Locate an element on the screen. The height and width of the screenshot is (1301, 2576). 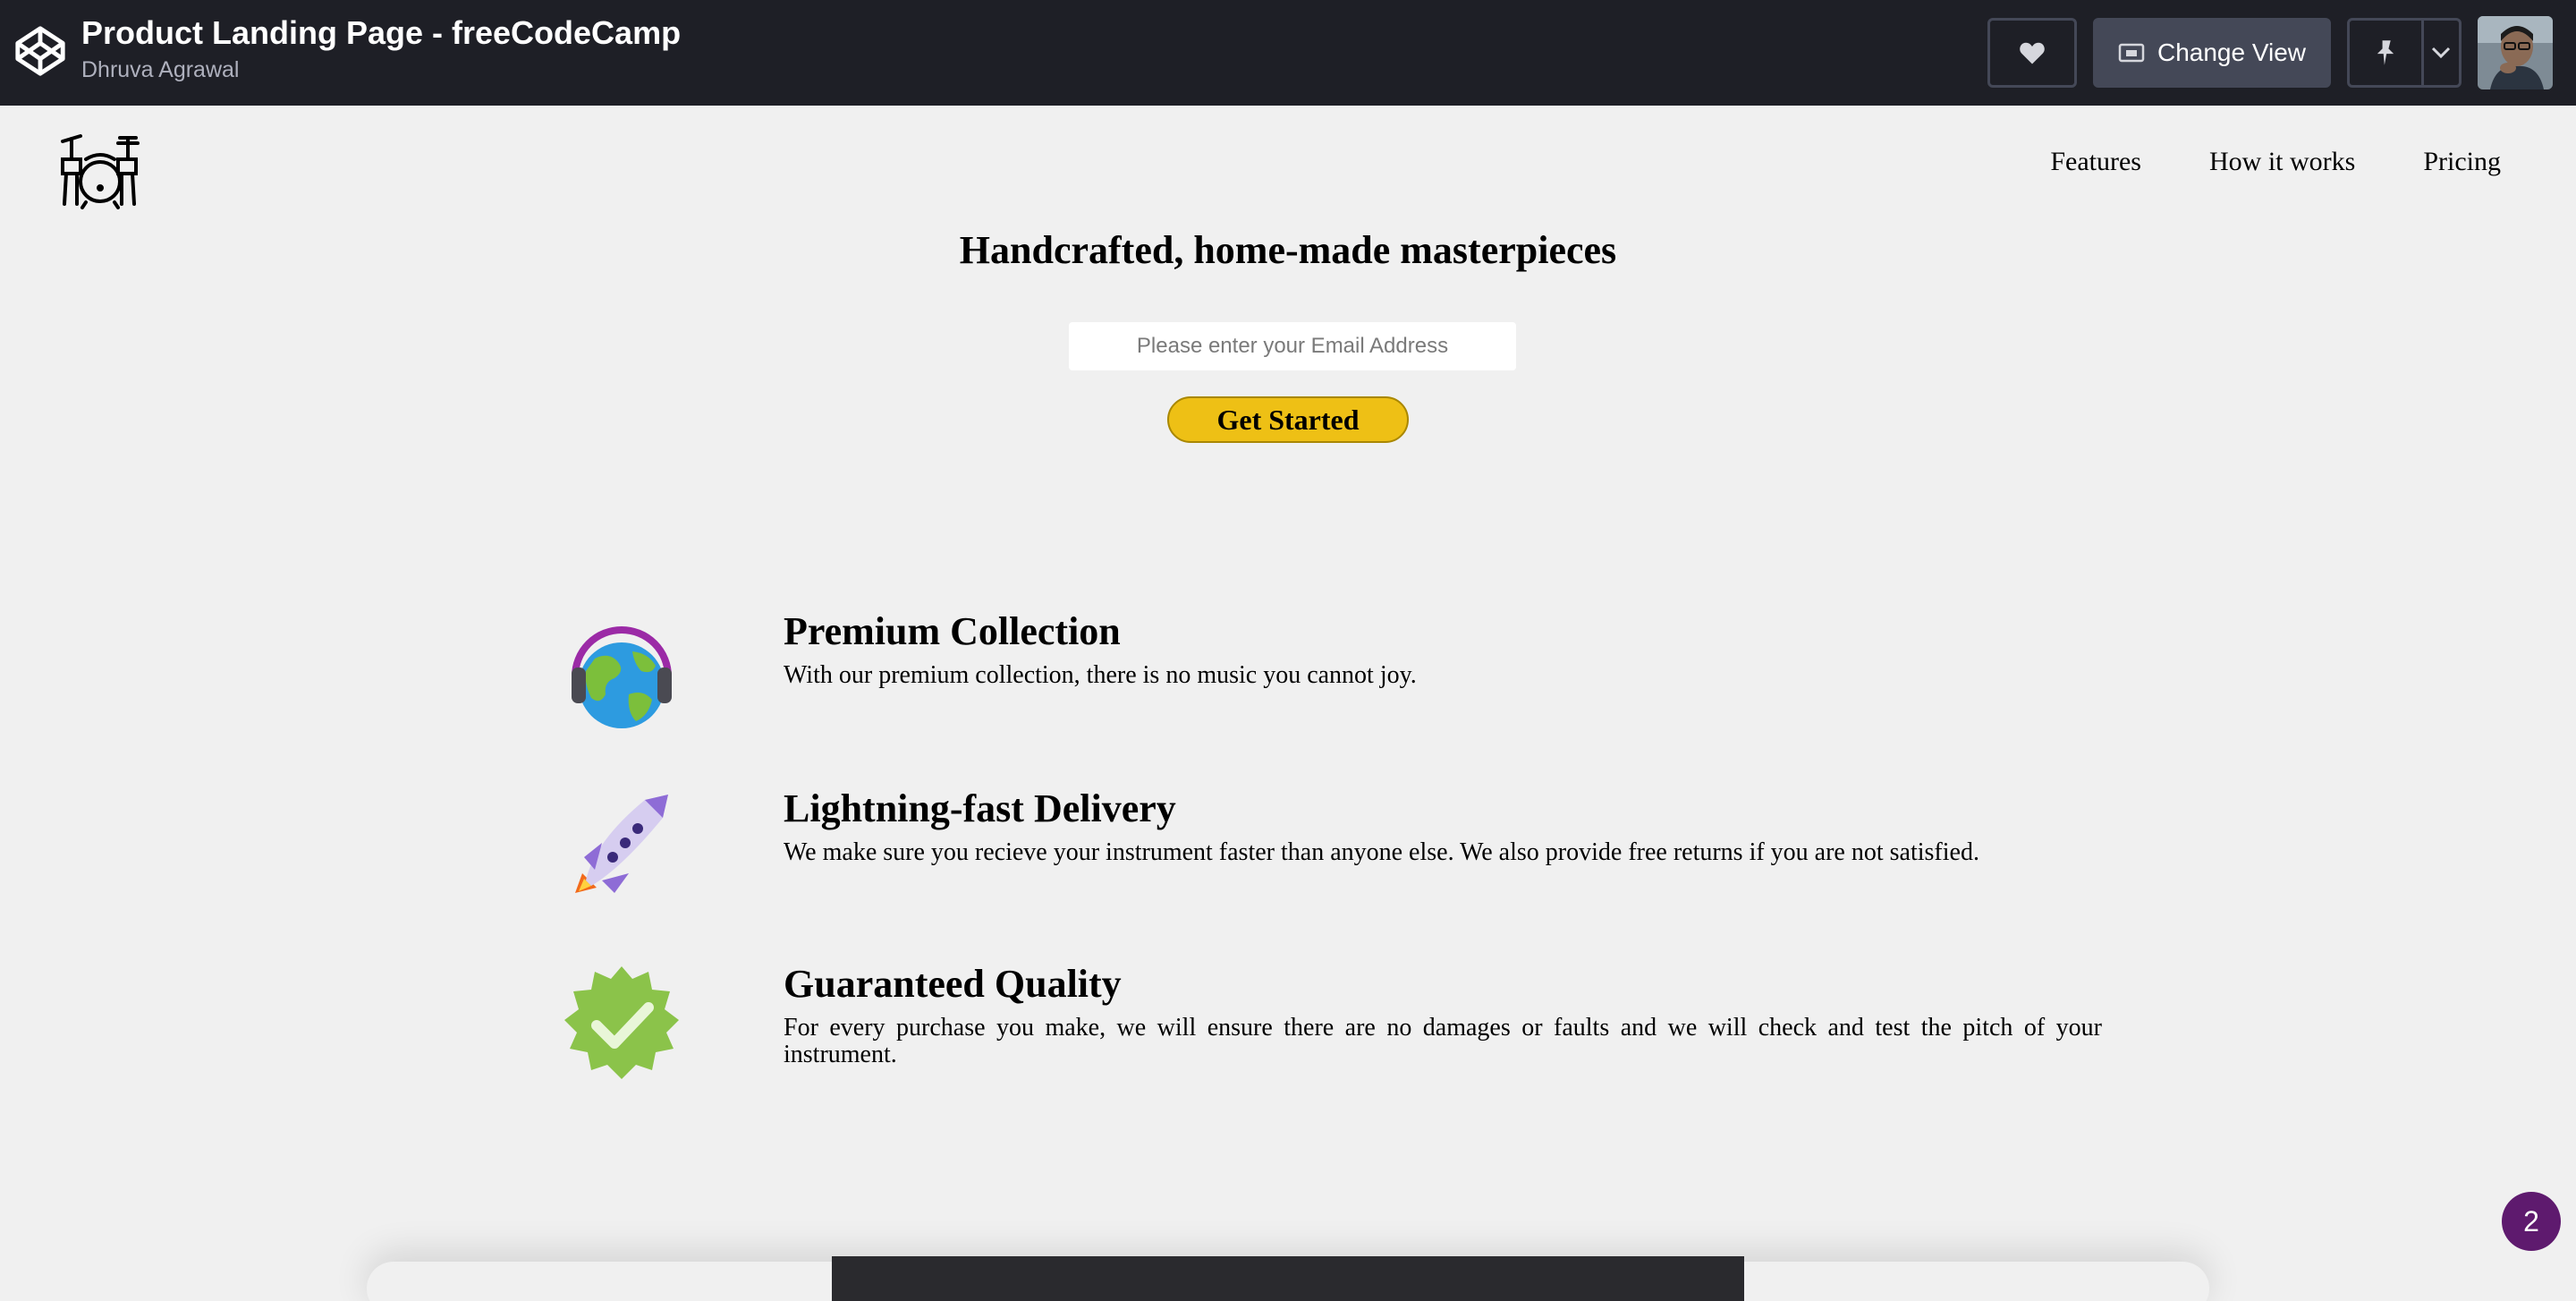
heart-icon is located at coordinates (2032, 53).